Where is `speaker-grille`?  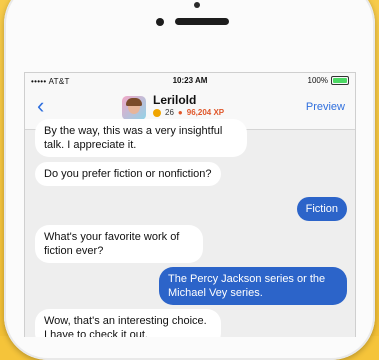 speaker-grille is located at coordinates (202, 21).